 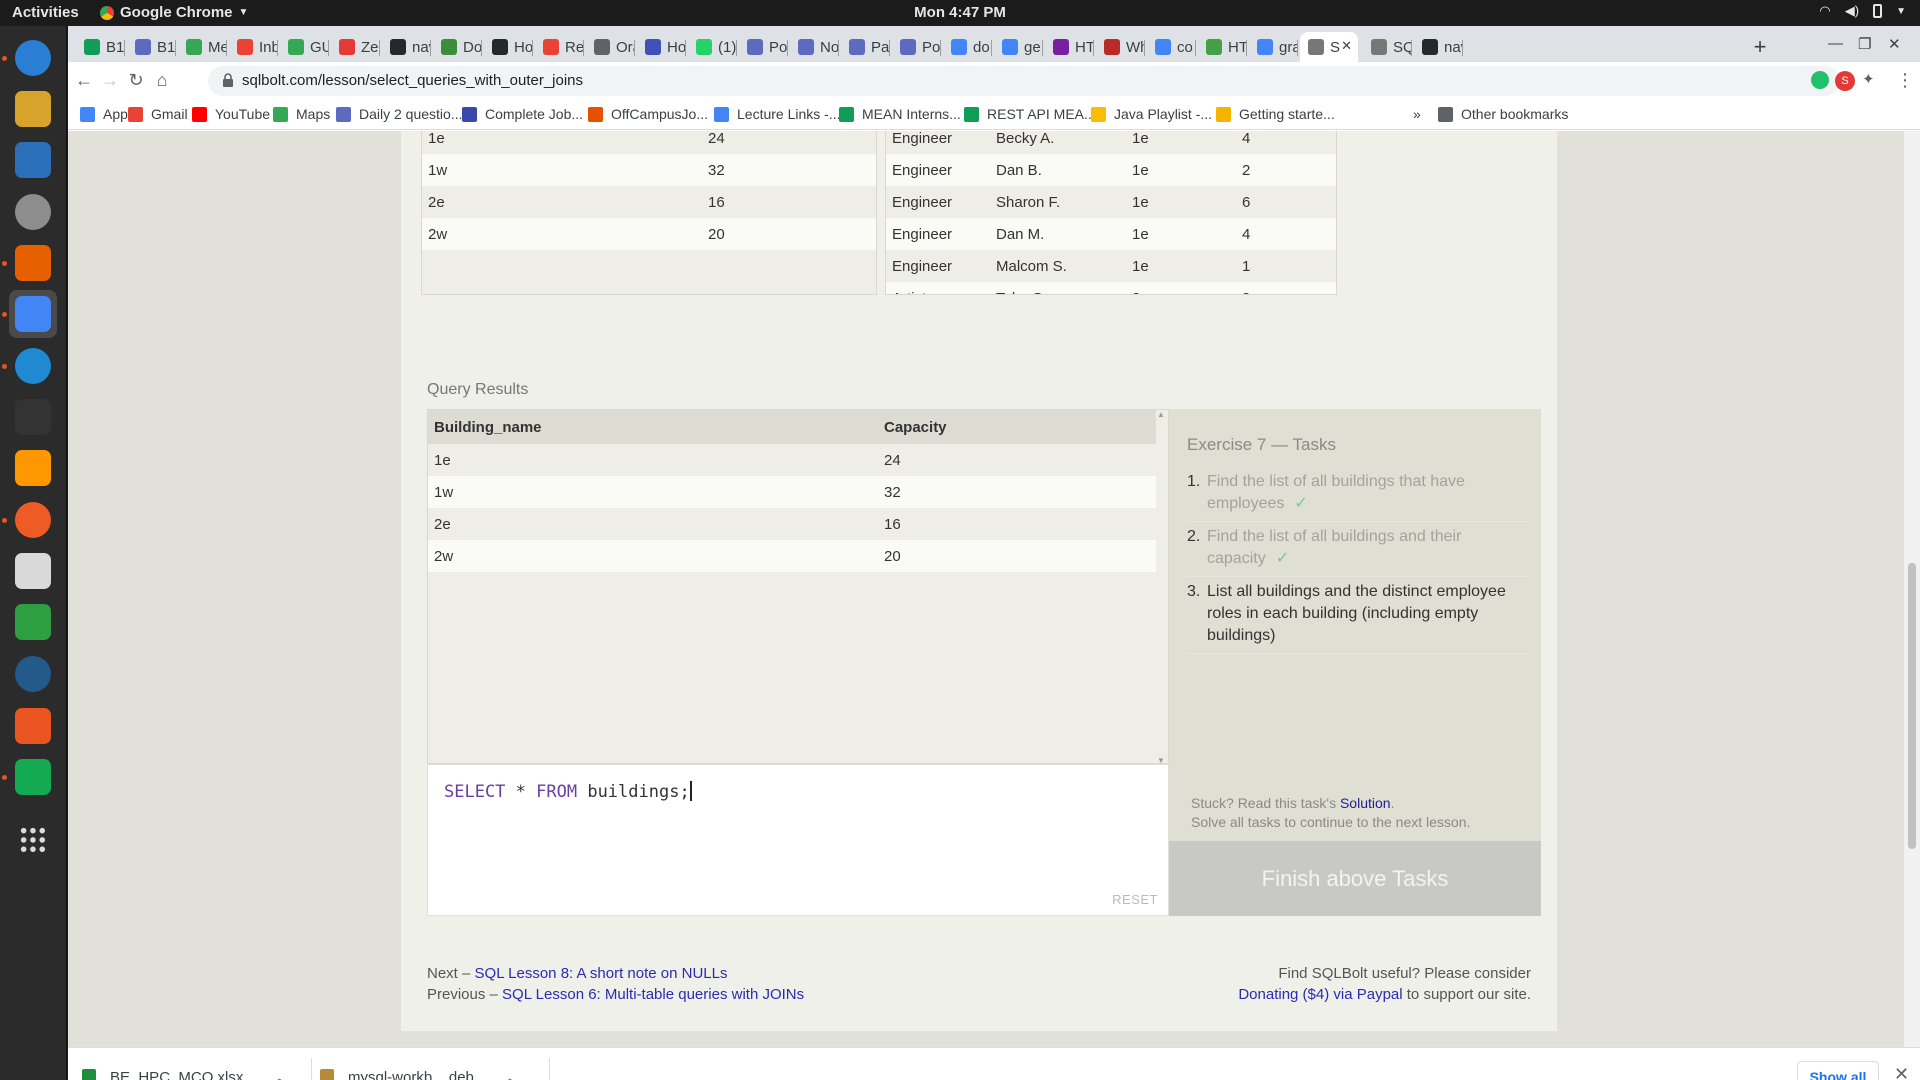 I want to click on tab-16: Pa, so click(x=865, y=47).